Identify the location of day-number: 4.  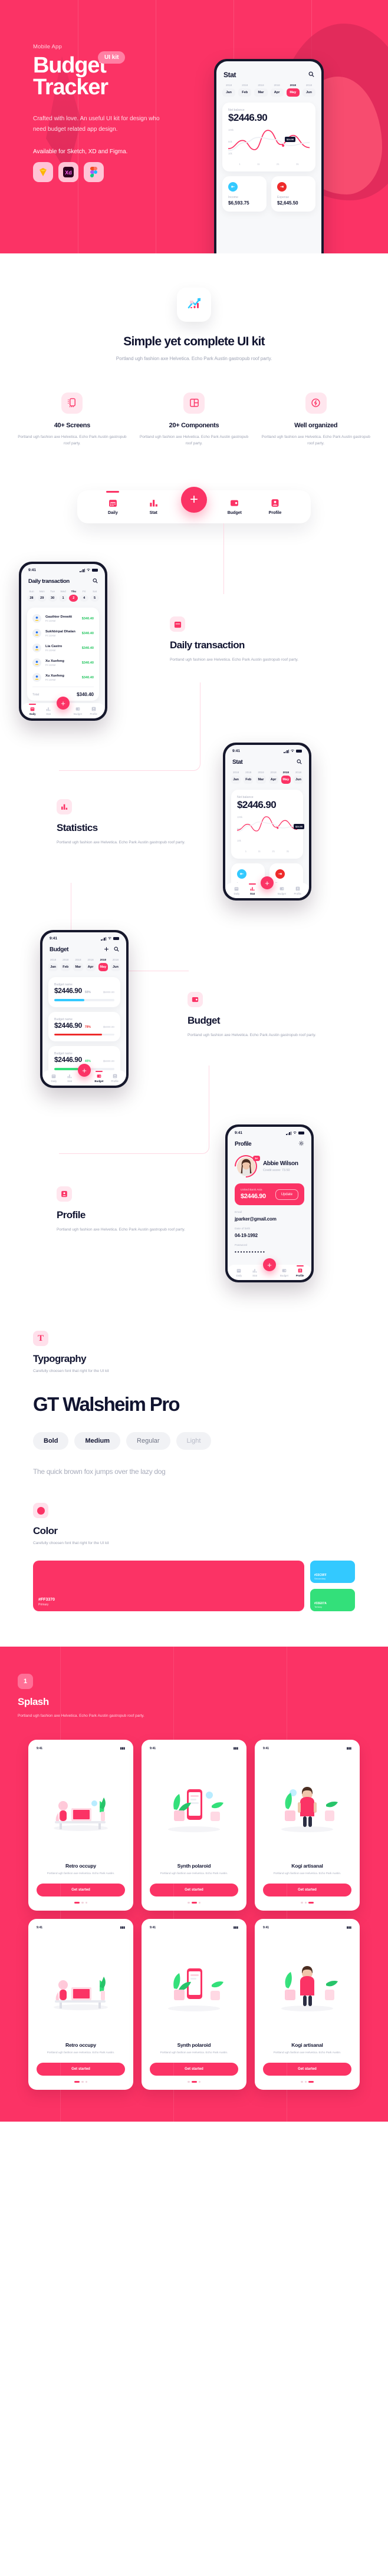
(84, 598).